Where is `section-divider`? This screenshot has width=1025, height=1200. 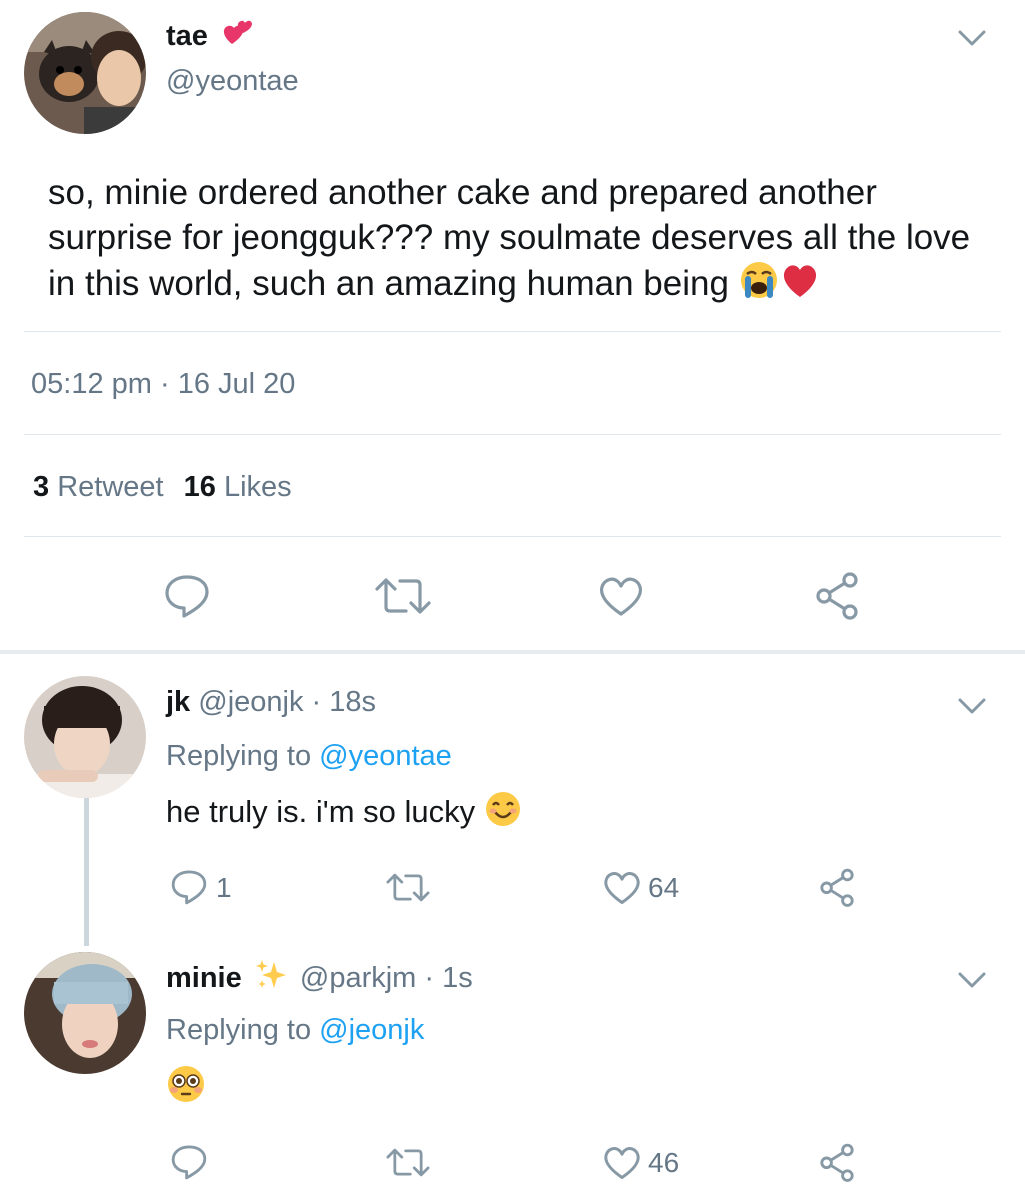
section-divider is located at coordinates (512, 652).